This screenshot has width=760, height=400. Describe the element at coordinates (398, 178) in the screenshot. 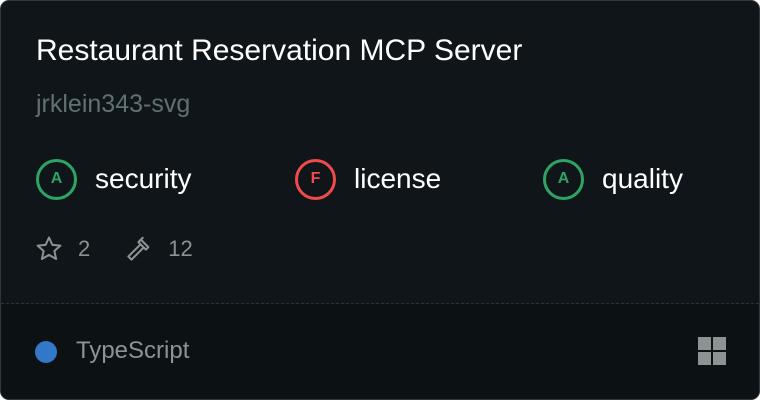

I see `grade-label-license: license` at that location.